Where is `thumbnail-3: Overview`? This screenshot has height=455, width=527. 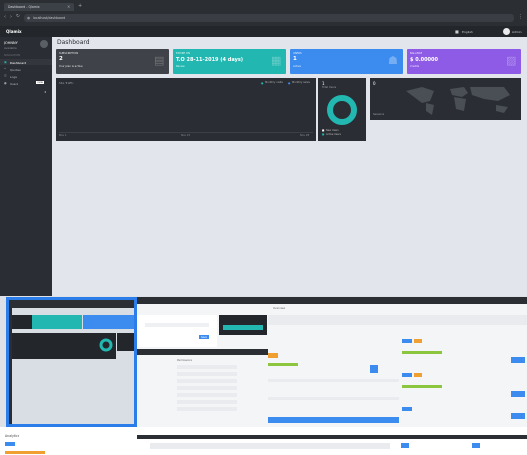
thumbnail-3: Overview is located at coordinates (333, 362).